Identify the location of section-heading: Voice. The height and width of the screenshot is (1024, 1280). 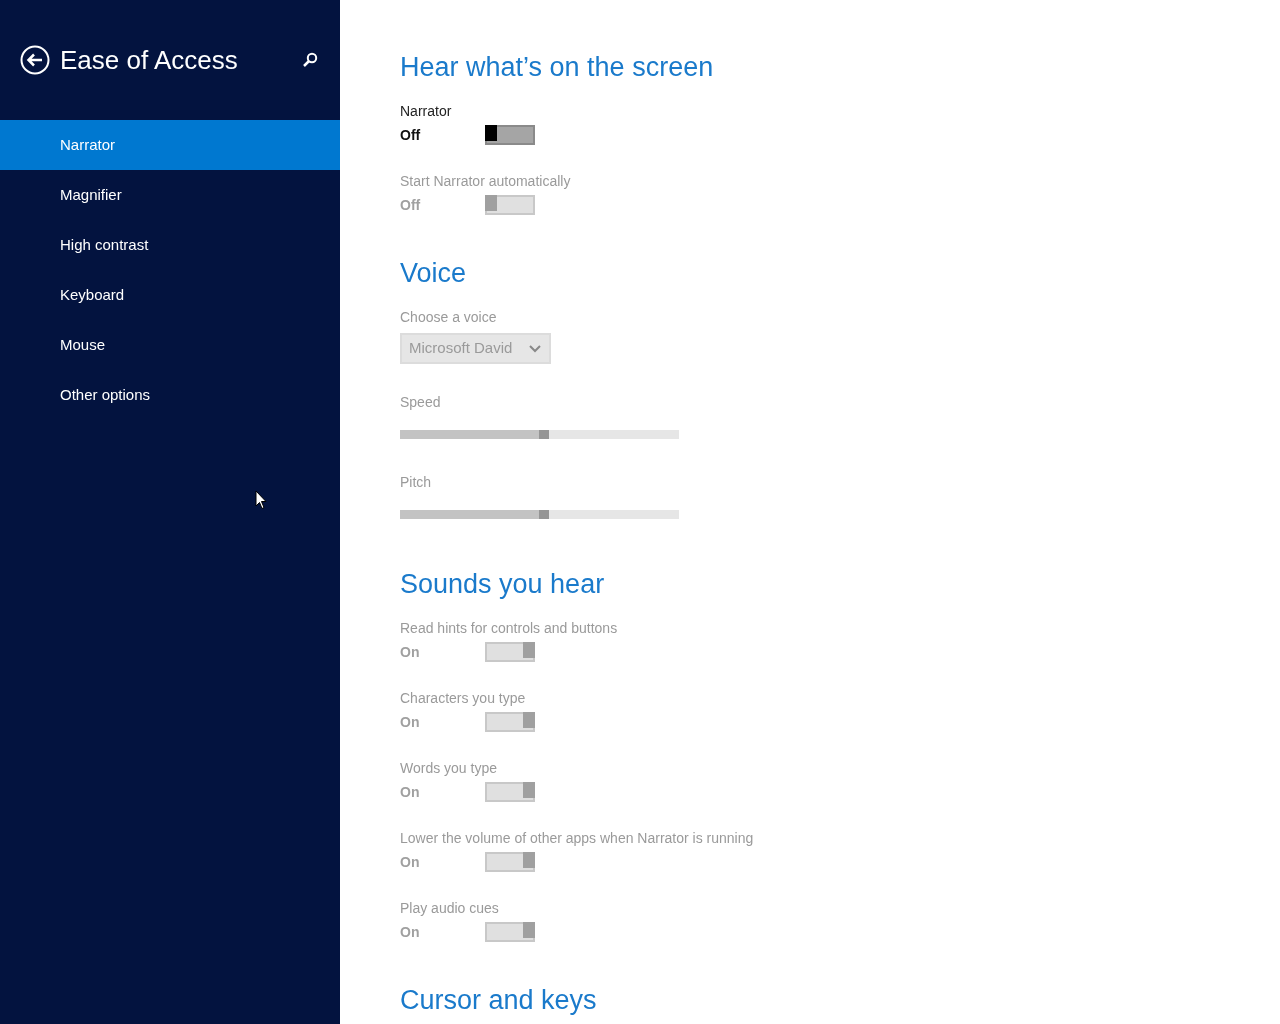
(433, 273).